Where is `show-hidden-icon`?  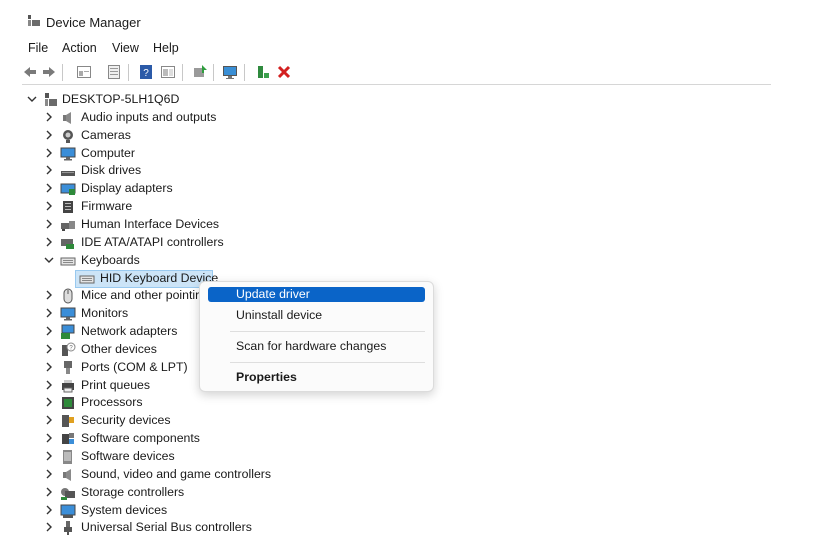
show-hidden-icon is located at coordinates (114, 72).